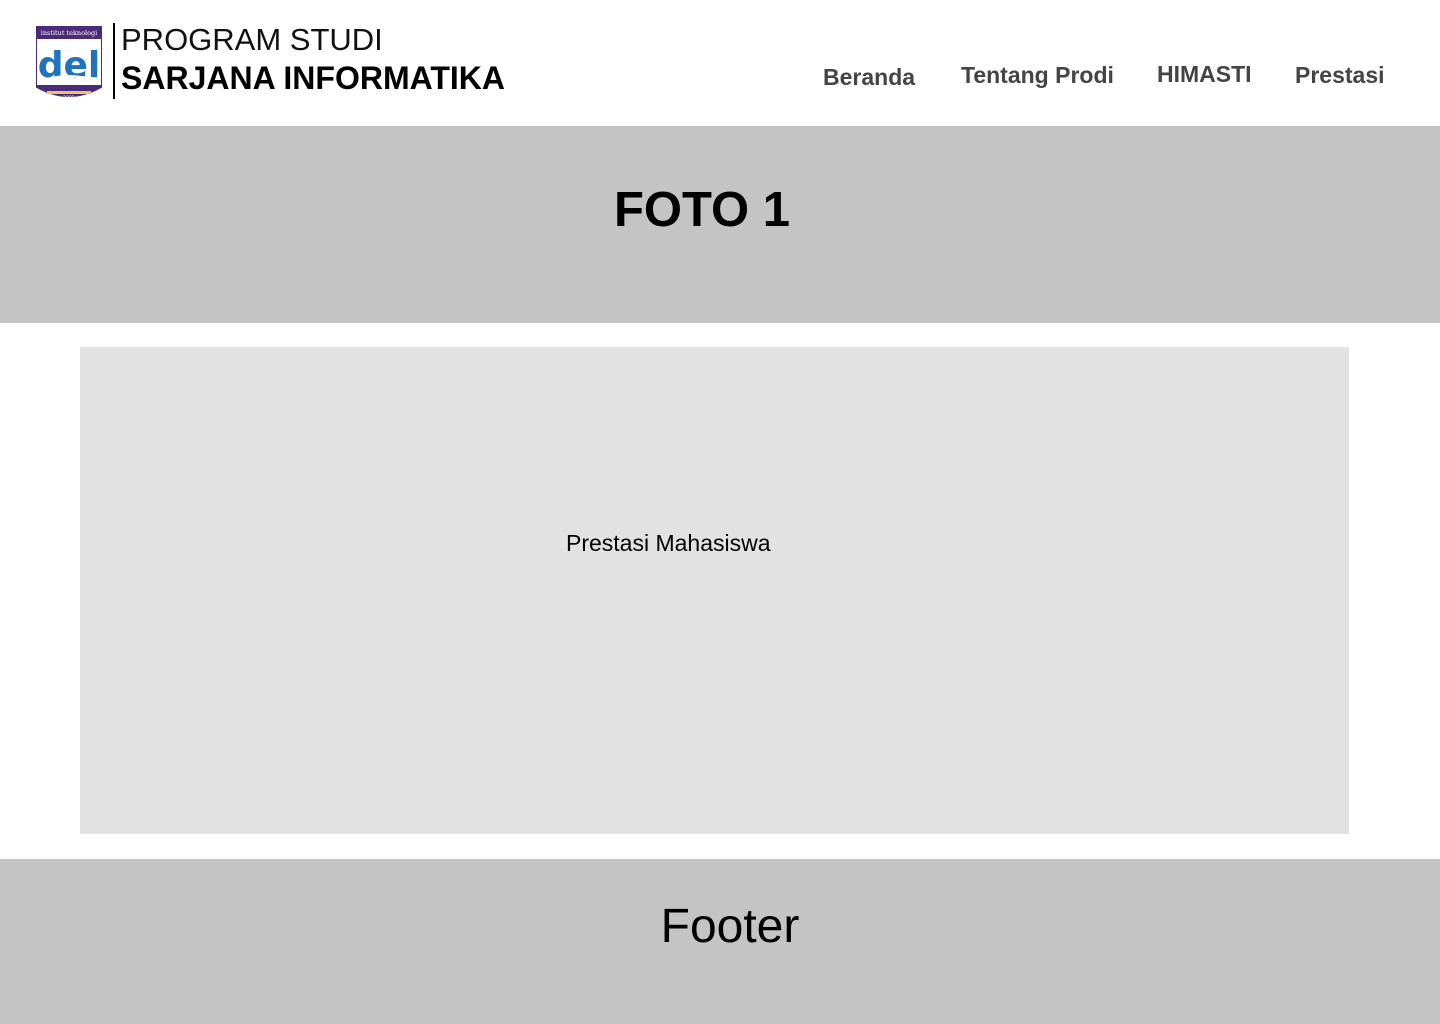 Image resolution: width=1440 pixels, height=1024 pixels. Describe the element at coordinates (668, 543) in the screenshot. I see `content-label: Prestasi Mahasiswa` at that location.